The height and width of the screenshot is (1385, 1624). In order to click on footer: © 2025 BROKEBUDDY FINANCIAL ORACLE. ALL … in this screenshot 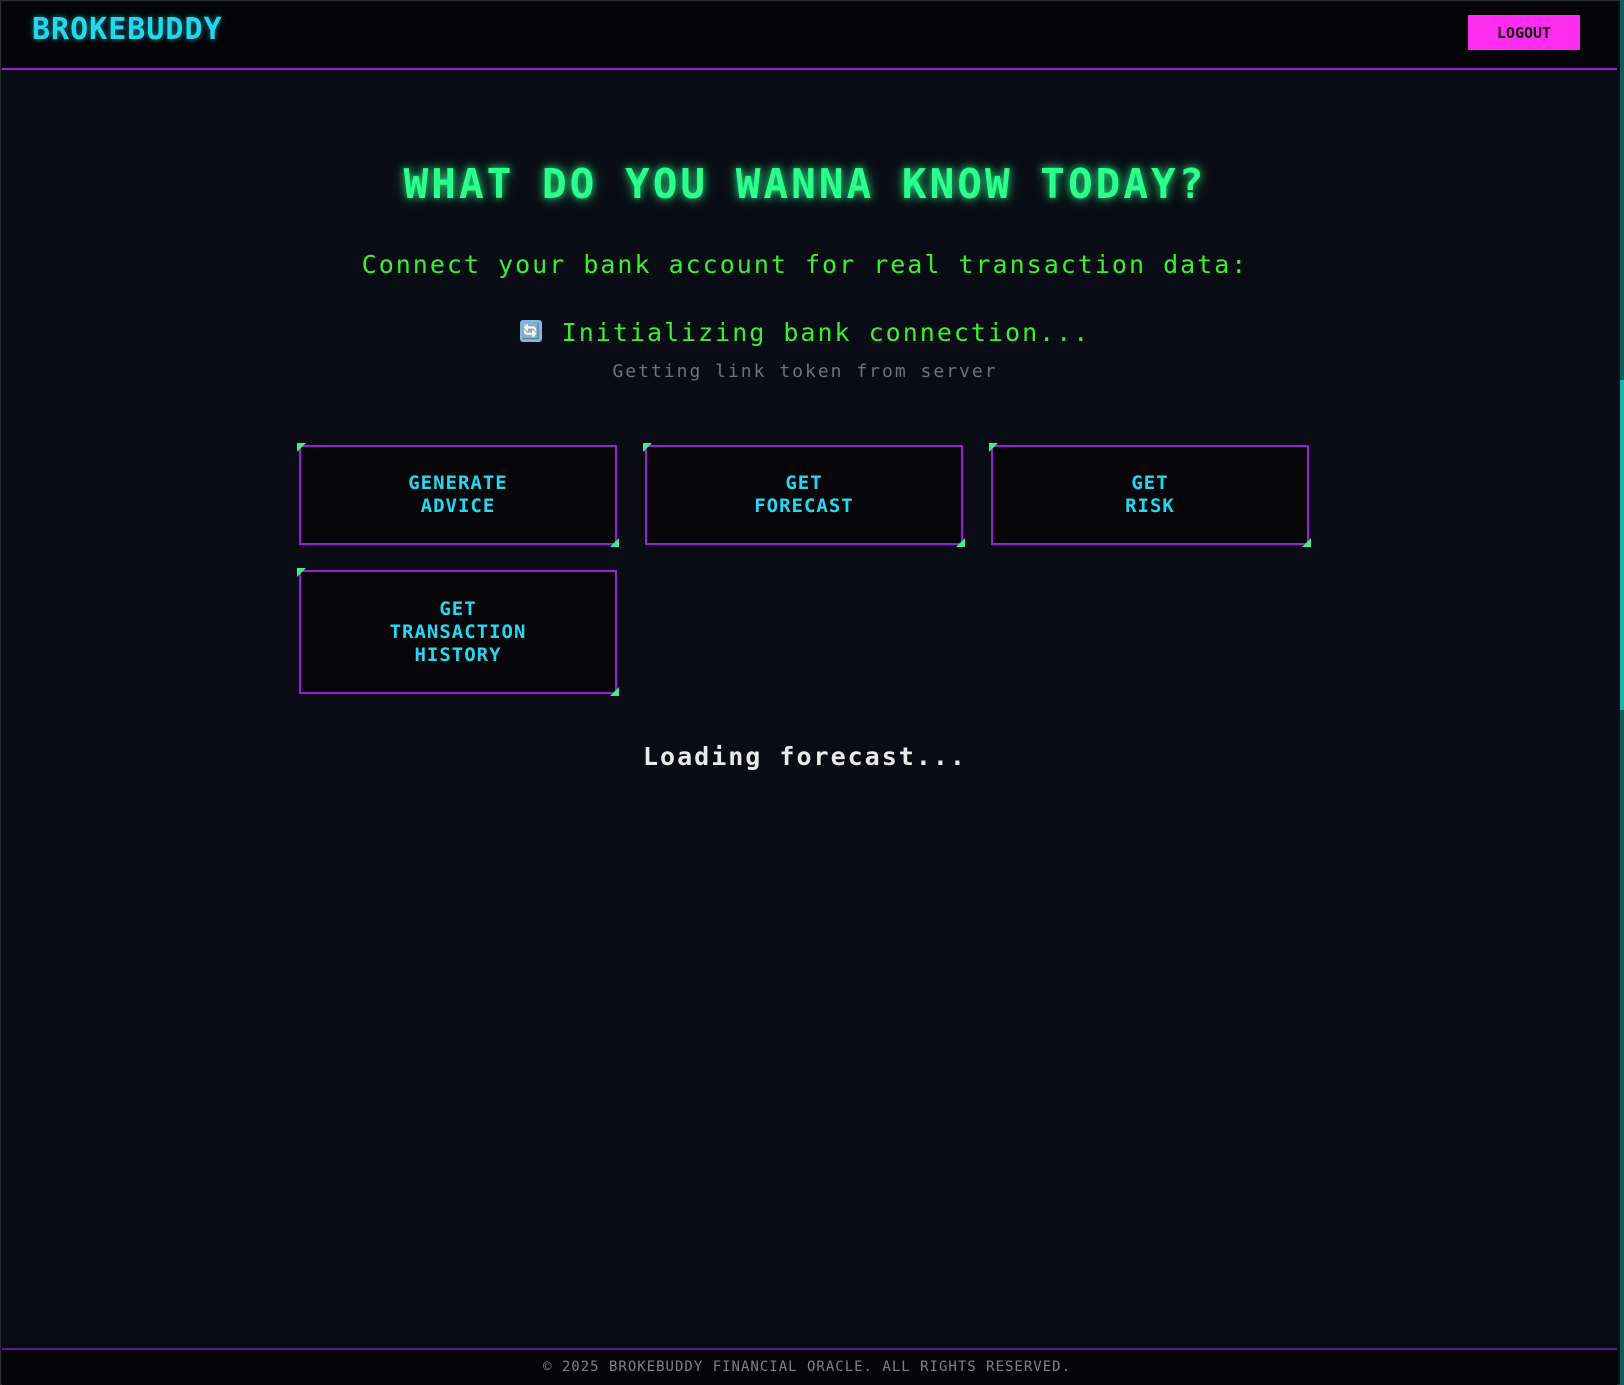, I will do `click(809, 1366)`.